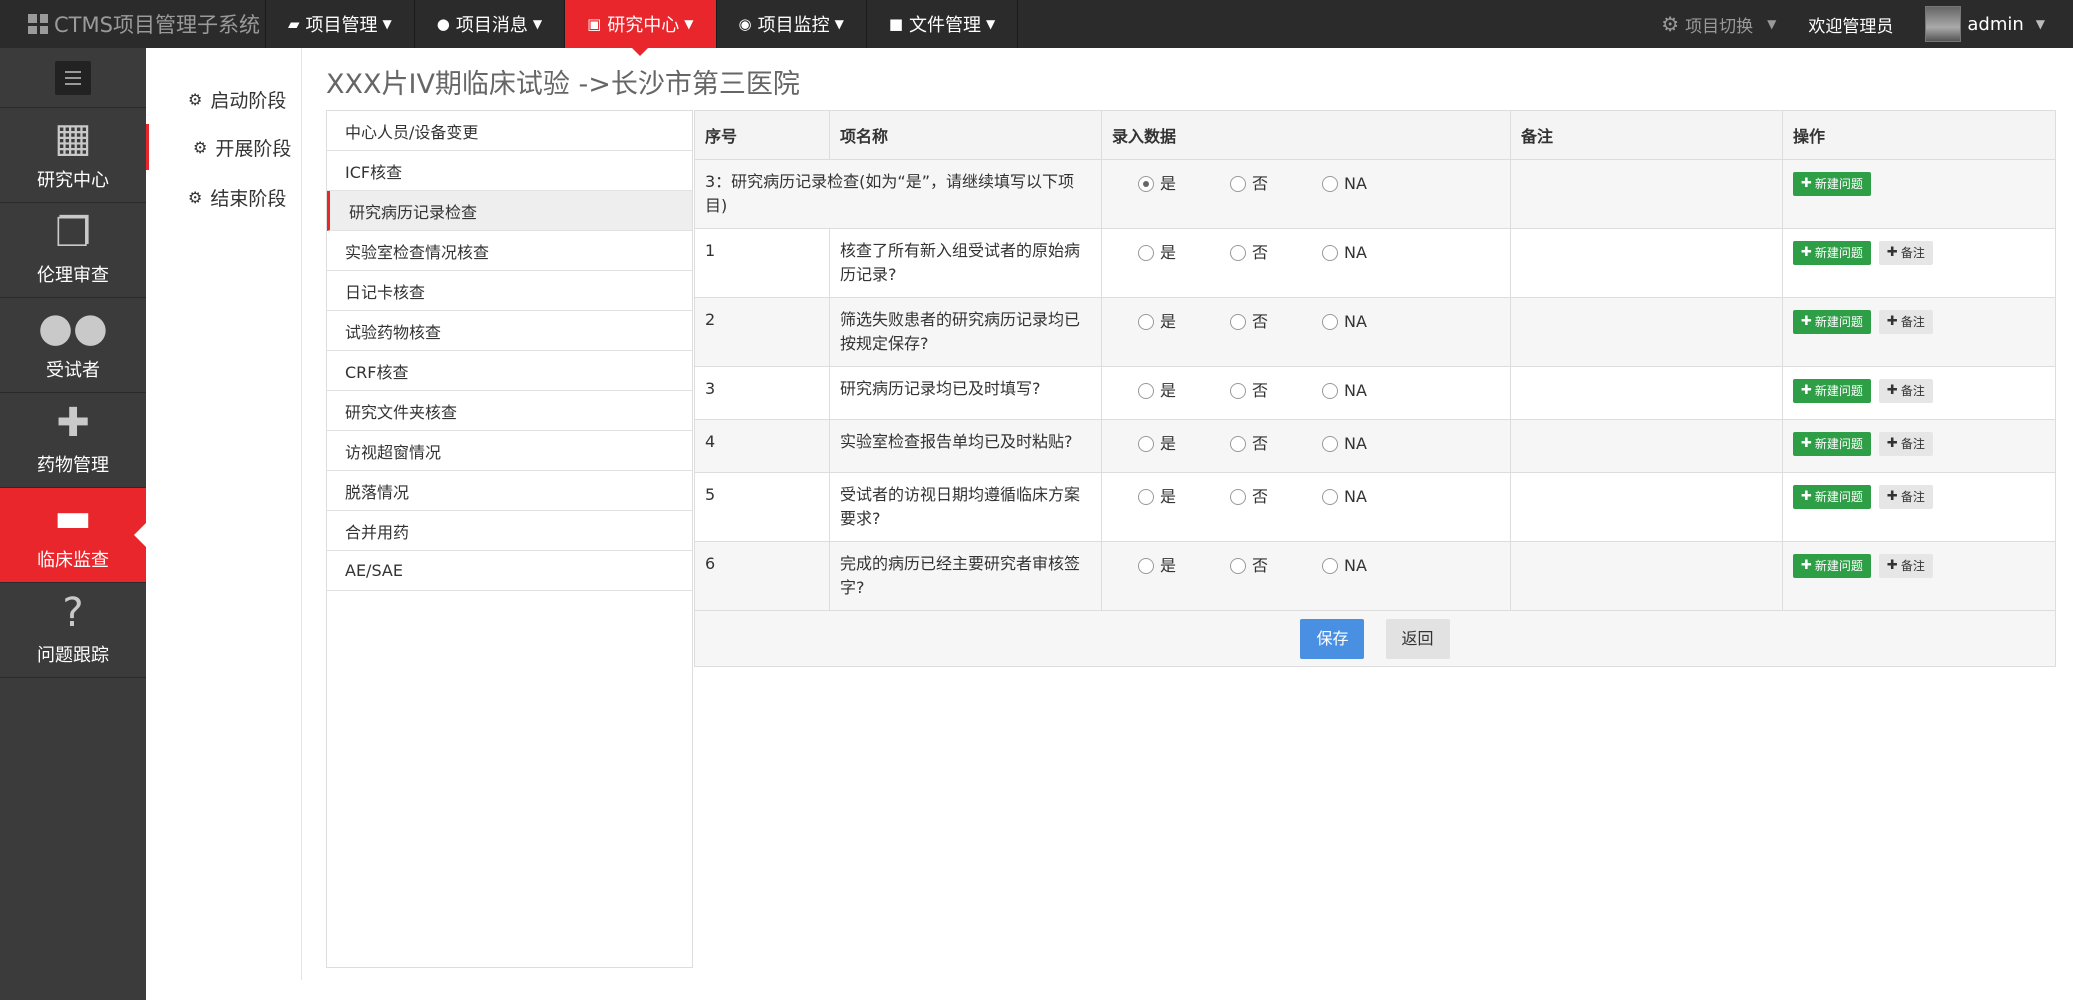 The image size is (2073, 1000). I want to click on nav-project-monitoring: ◉ 项目监控 ▼, so click(792, 24).